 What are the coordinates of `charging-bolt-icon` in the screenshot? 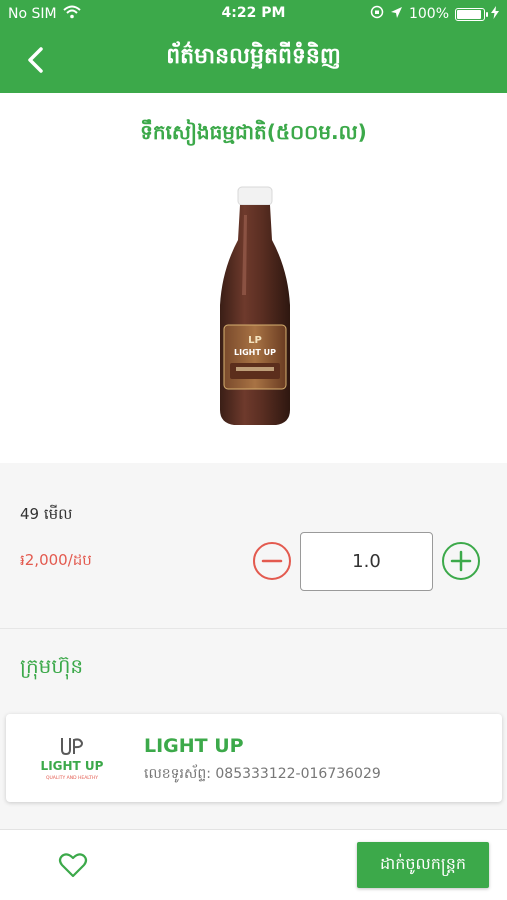 It's located at (495, 14).